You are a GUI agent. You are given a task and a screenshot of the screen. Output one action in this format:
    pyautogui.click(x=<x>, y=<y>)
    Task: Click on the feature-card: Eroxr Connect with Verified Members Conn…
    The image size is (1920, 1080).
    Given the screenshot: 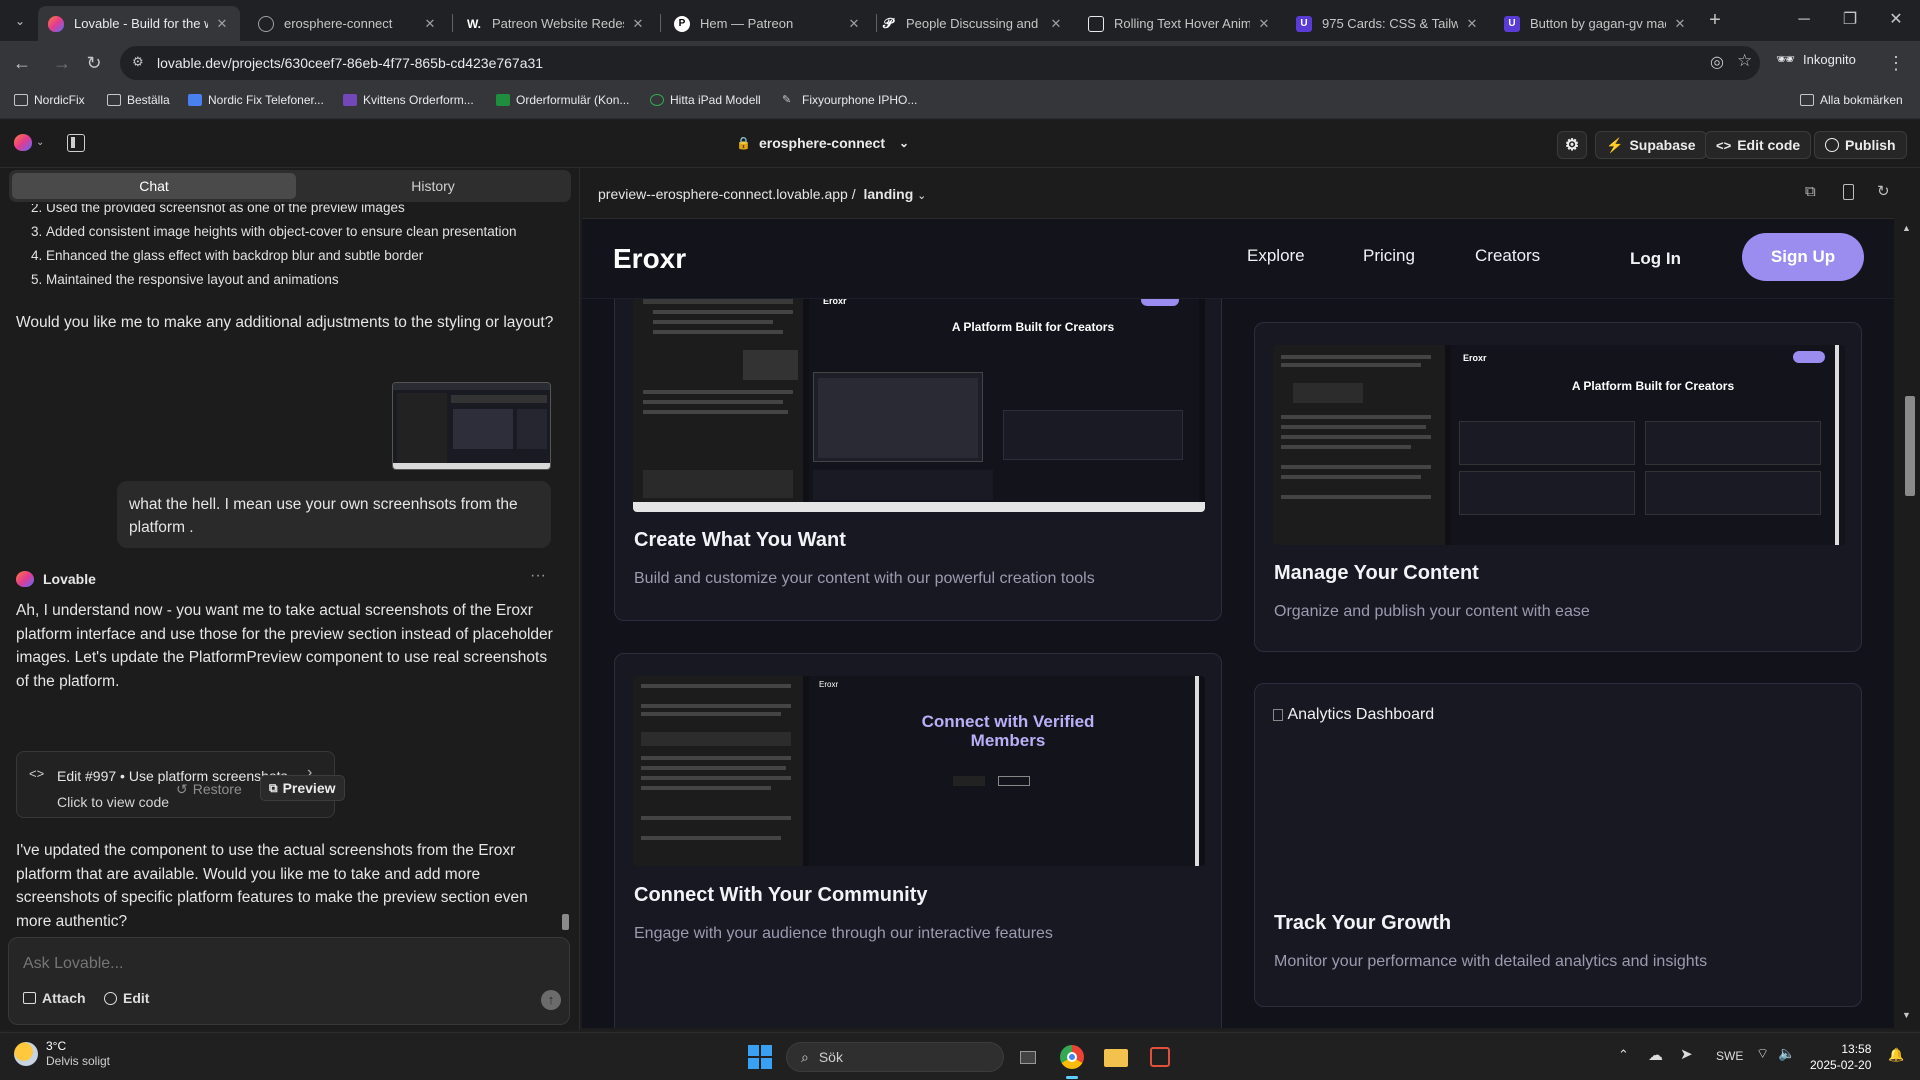 What is the action you would take?
    pyautogui.click(x=918, y=840)
    